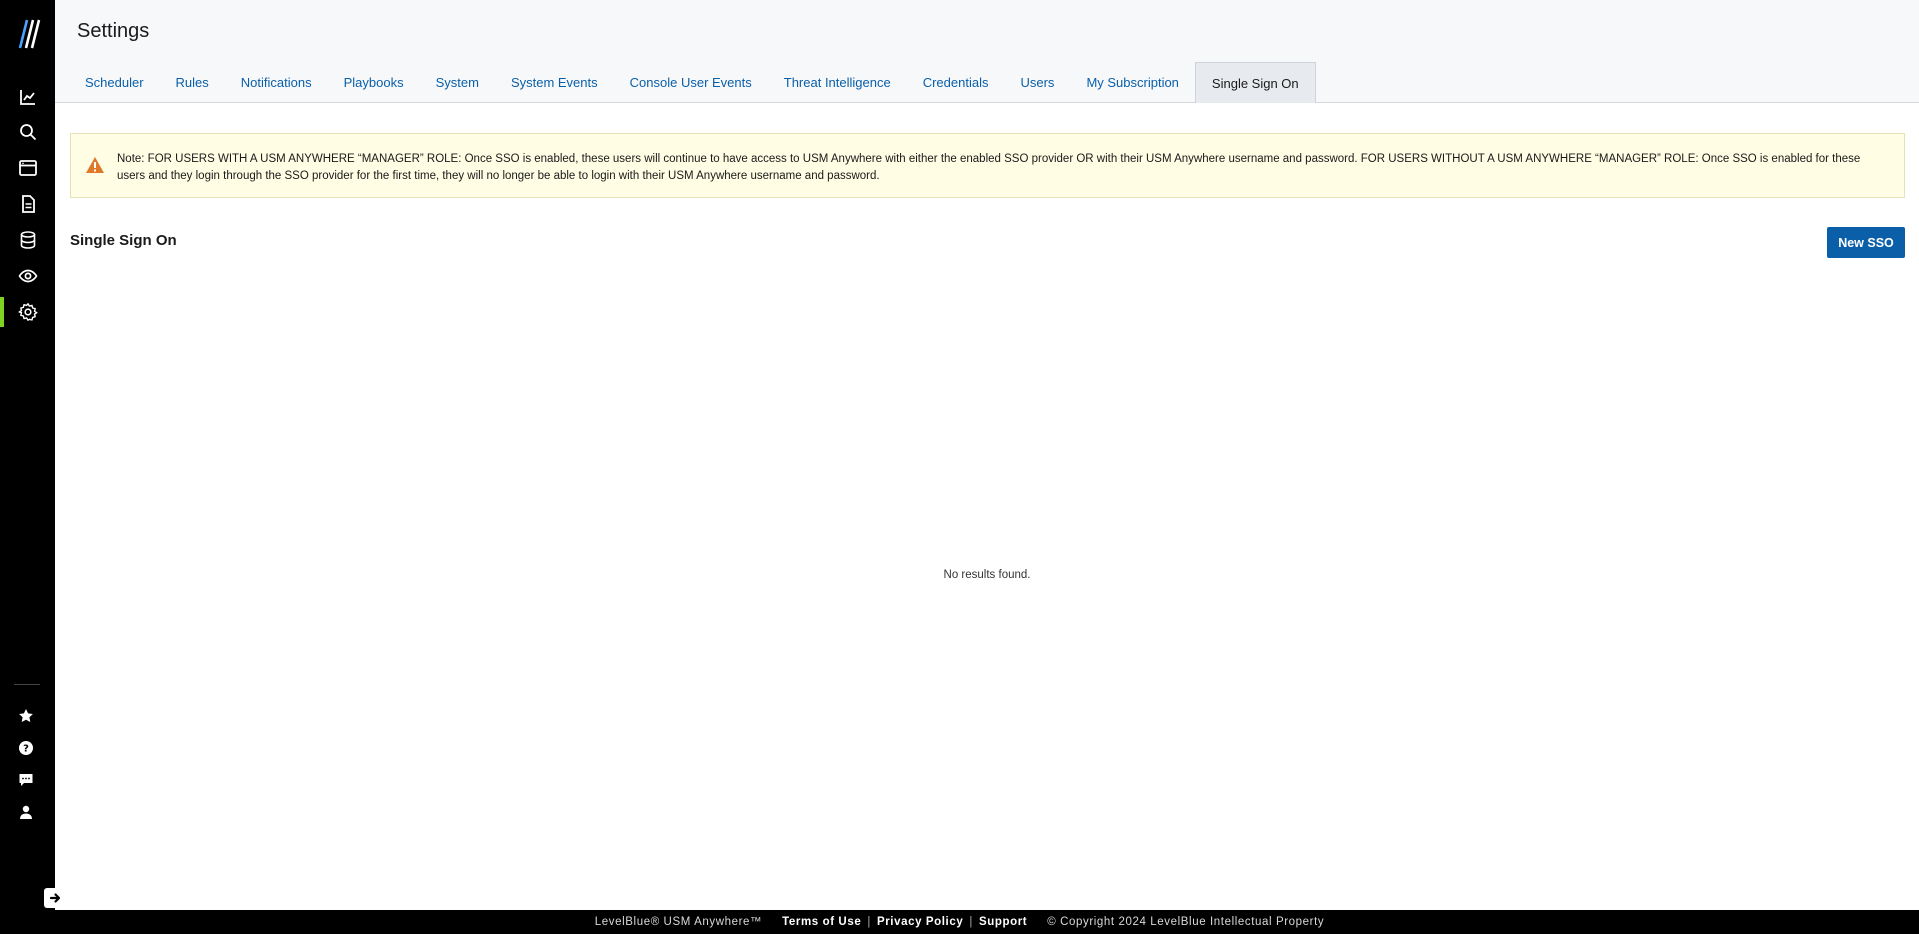  I want to click on tab-single-sign-on: Single Sign On, so click(1255, 82).